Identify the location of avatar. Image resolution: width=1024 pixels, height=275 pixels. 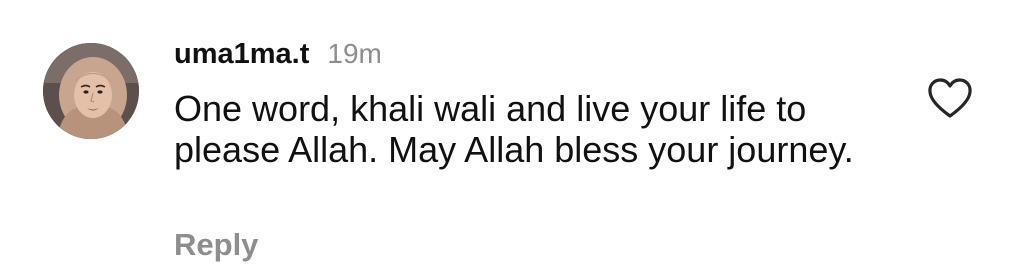
(91, 91).